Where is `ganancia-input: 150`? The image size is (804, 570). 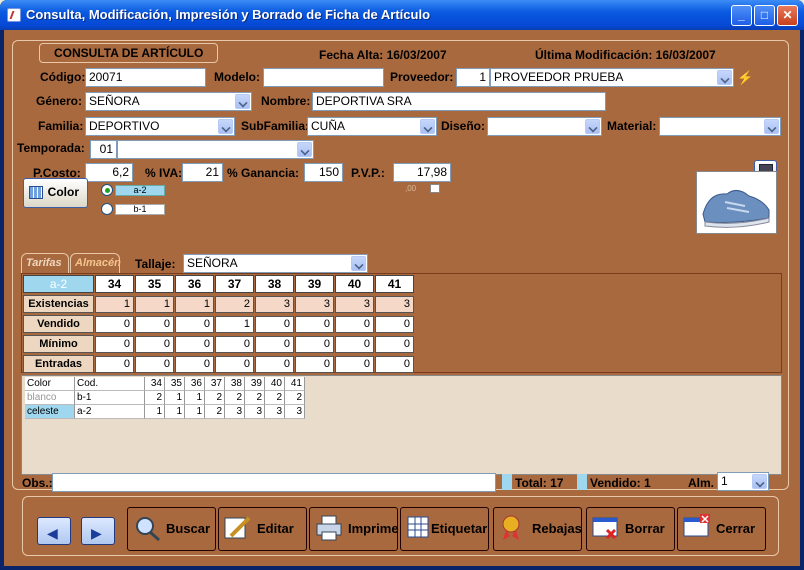 ganancia-input: 150 is located at coordinates (323, 172).